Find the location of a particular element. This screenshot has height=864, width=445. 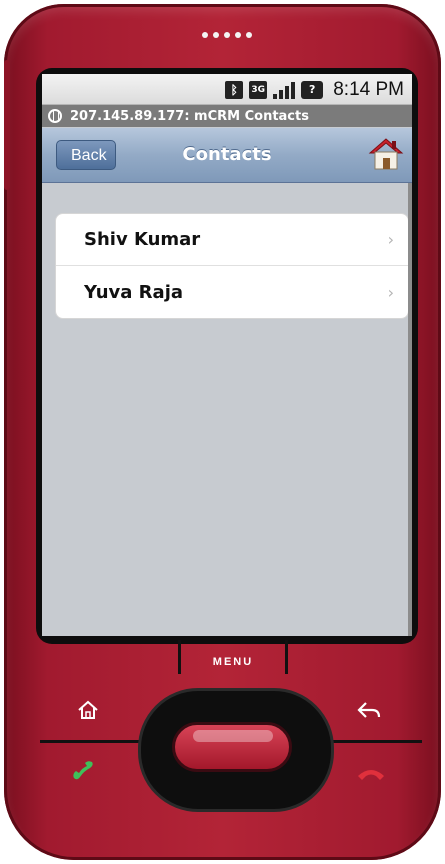

bluetooth-icon: ᛒ is located at coordinates (234, 90).